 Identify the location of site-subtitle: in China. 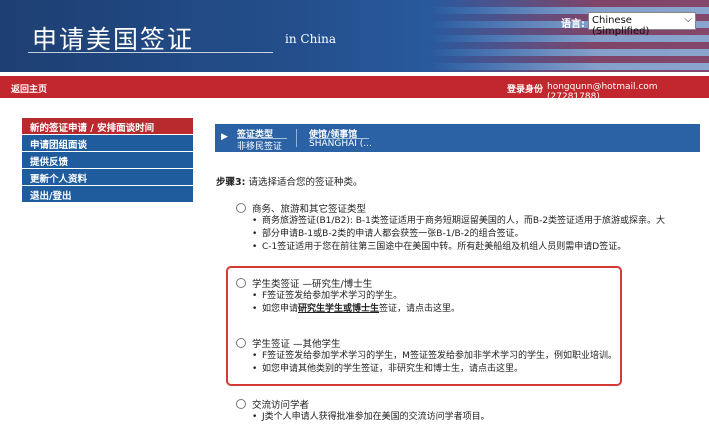
(311, 39).